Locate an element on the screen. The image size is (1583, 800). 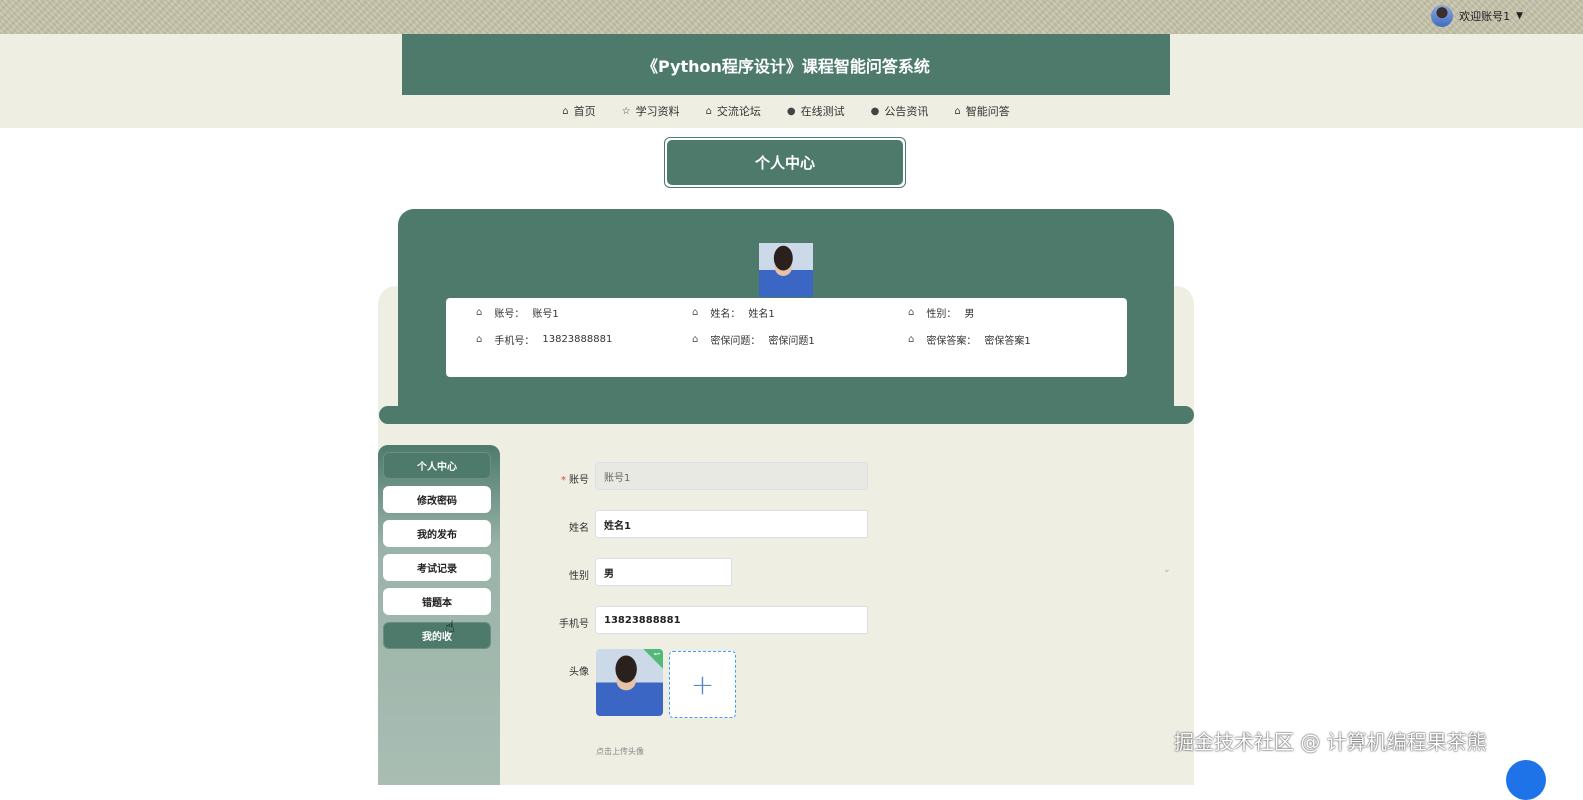
name-label: 姓名 is located at coordinates (579, 528).